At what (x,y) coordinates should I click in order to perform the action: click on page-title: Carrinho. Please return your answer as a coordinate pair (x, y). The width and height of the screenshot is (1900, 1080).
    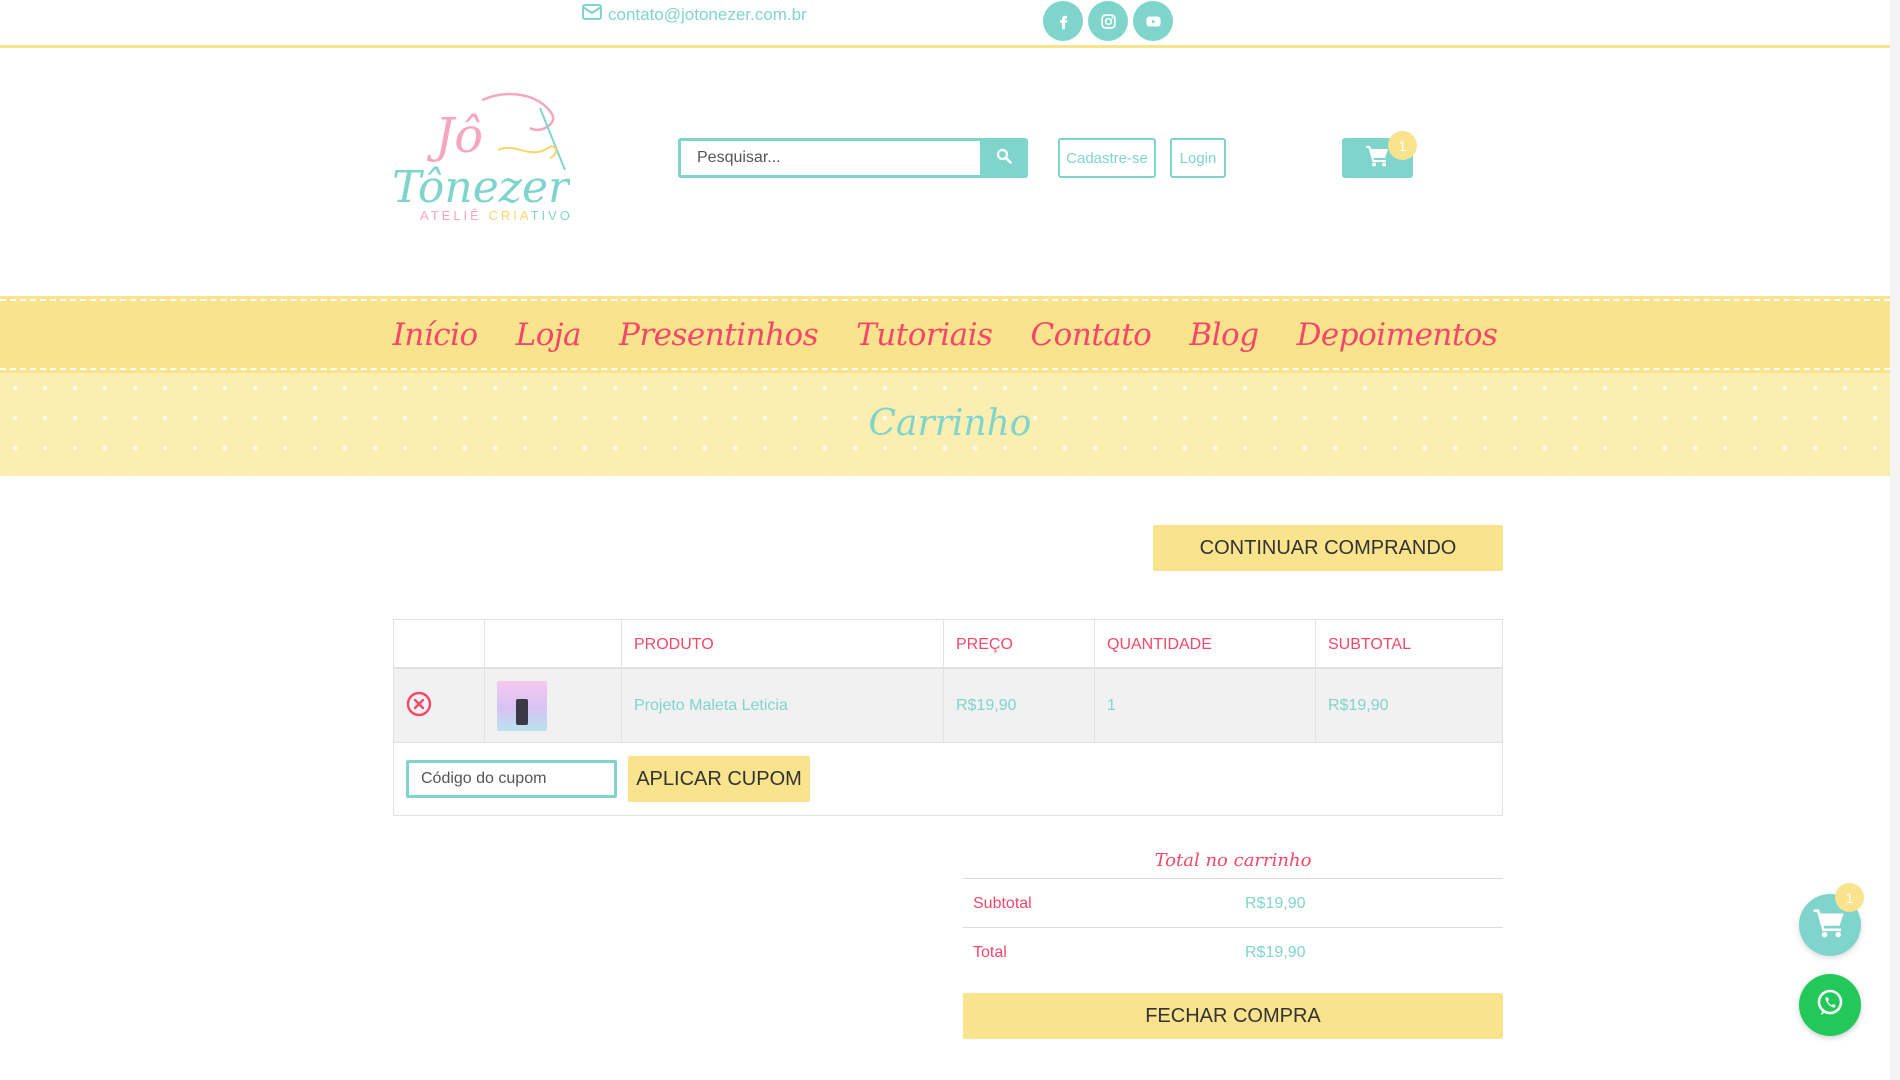
    Looking at the image, I should click on (950, 423).